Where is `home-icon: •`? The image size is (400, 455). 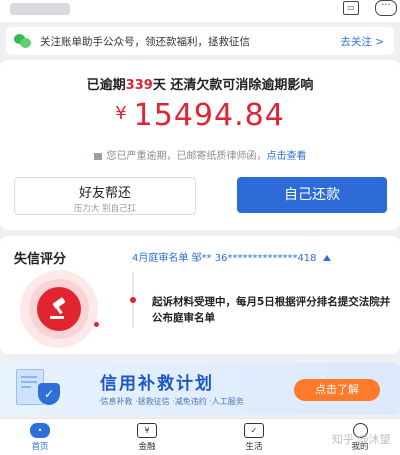
home-icon: • is located at coordinates (40, 430).